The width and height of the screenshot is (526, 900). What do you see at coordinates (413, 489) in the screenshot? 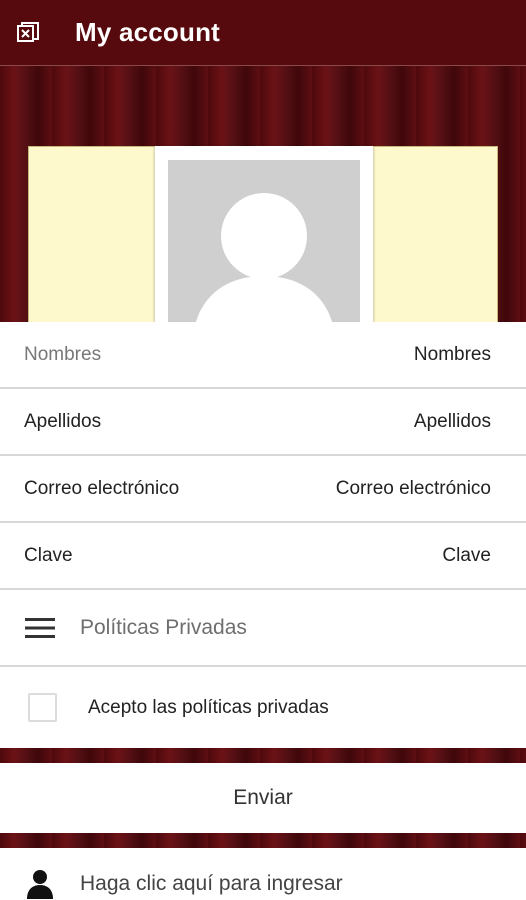
I see `email-input: Correo electrónico` at bounding box center [413, 489].